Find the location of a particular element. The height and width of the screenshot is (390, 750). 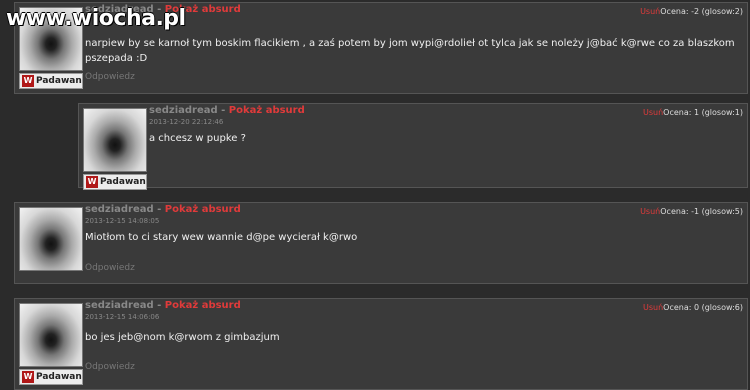

rating-text: Ocena: 0 (glosow:6) is located at coordinates (703, 307).